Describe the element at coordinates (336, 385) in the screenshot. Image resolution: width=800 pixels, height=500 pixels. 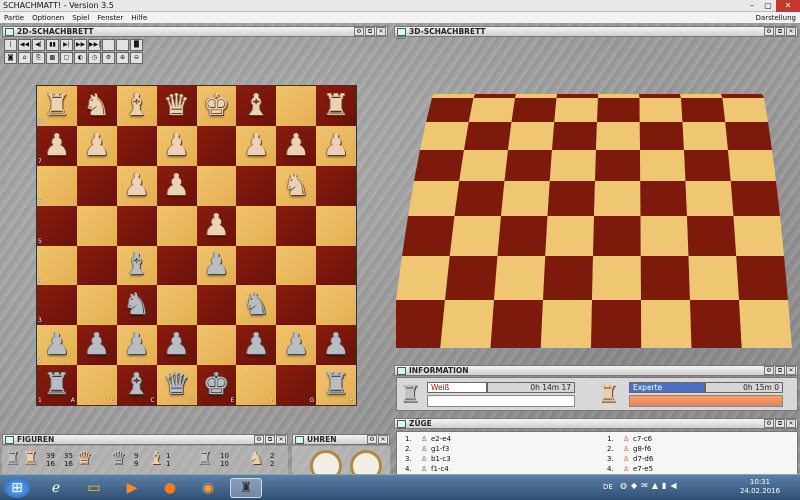
I see `square-h1: ♜ H` at that location.